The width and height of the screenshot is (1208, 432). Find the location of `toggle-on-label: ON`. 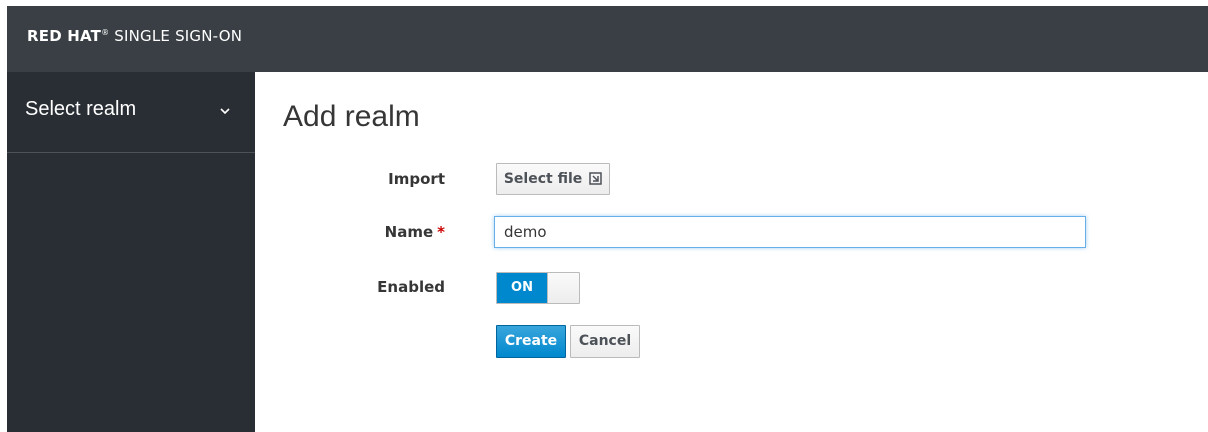

toggle-on-label: ON is located at coordinates (522, 288).